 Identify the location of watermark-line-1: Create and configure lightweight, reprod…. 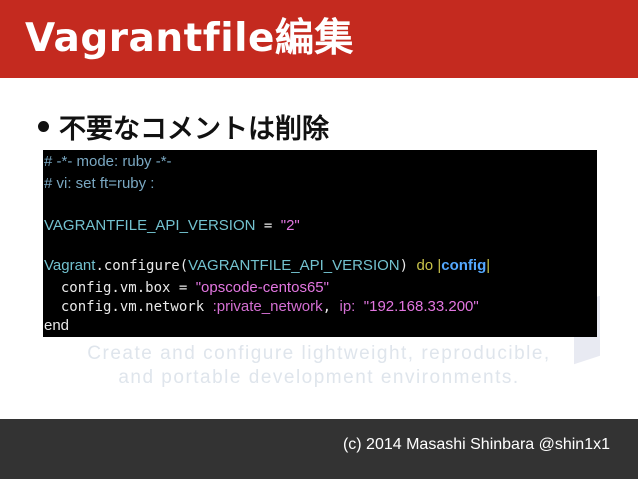
(319, 353).